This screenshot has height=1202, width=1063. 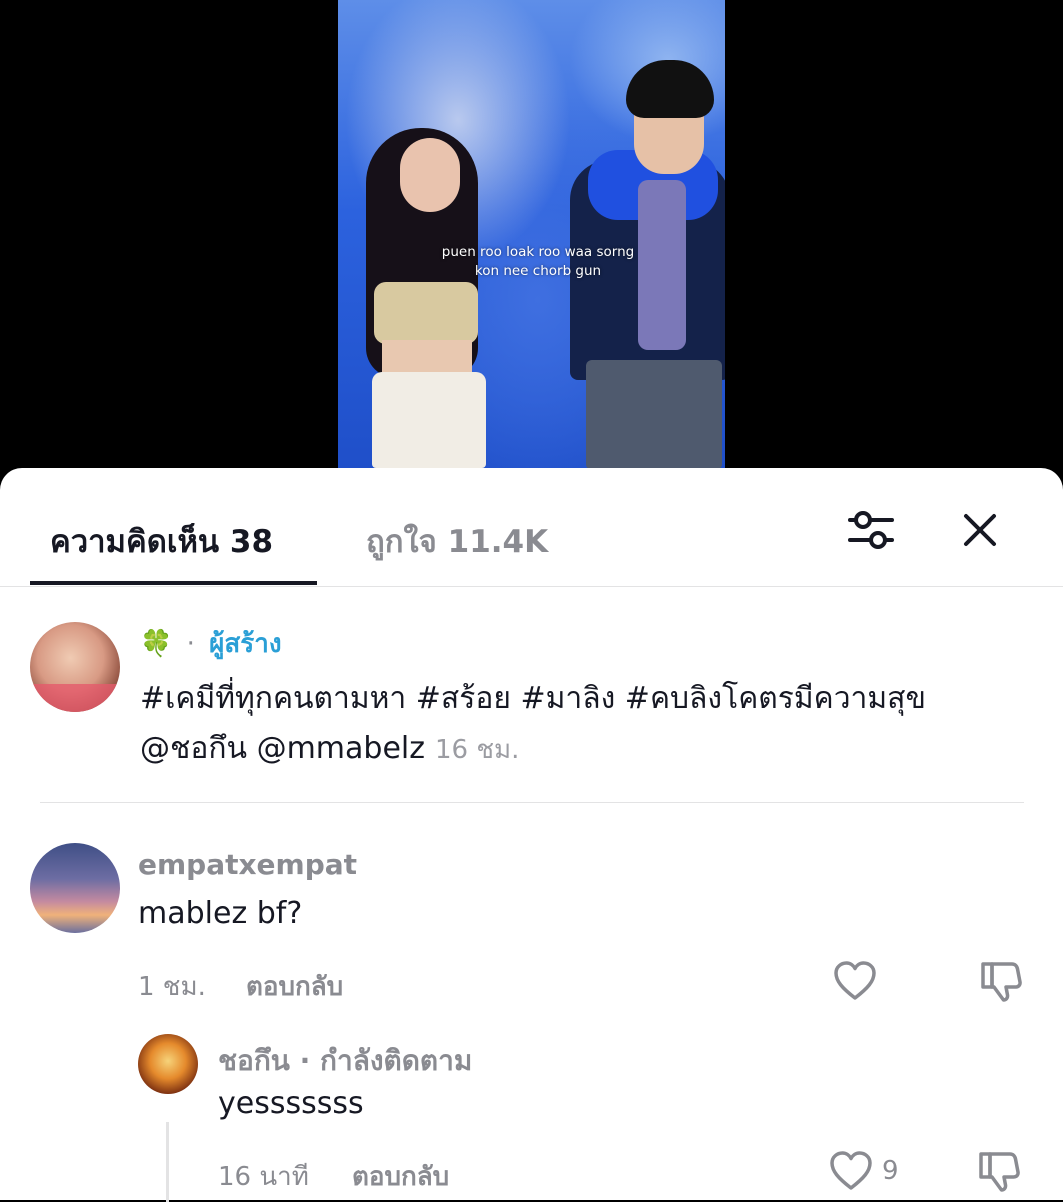 I want to click on section-divider, so click(x=532, y=802).